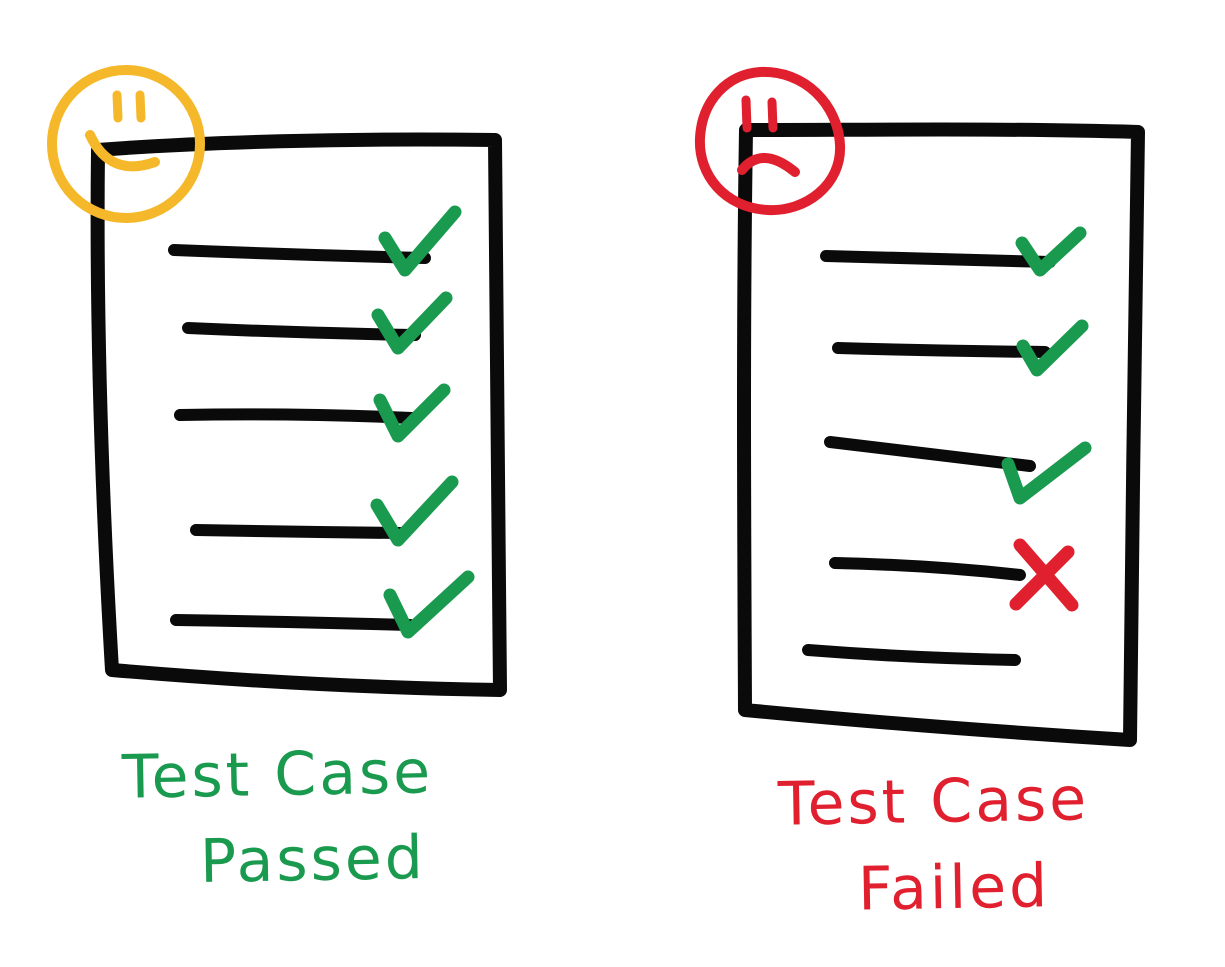  What do you see at coordinates (313, 860) in the screenshot?
I see `passed-caption-line-2: Passed` at bounding box center [313, 860].